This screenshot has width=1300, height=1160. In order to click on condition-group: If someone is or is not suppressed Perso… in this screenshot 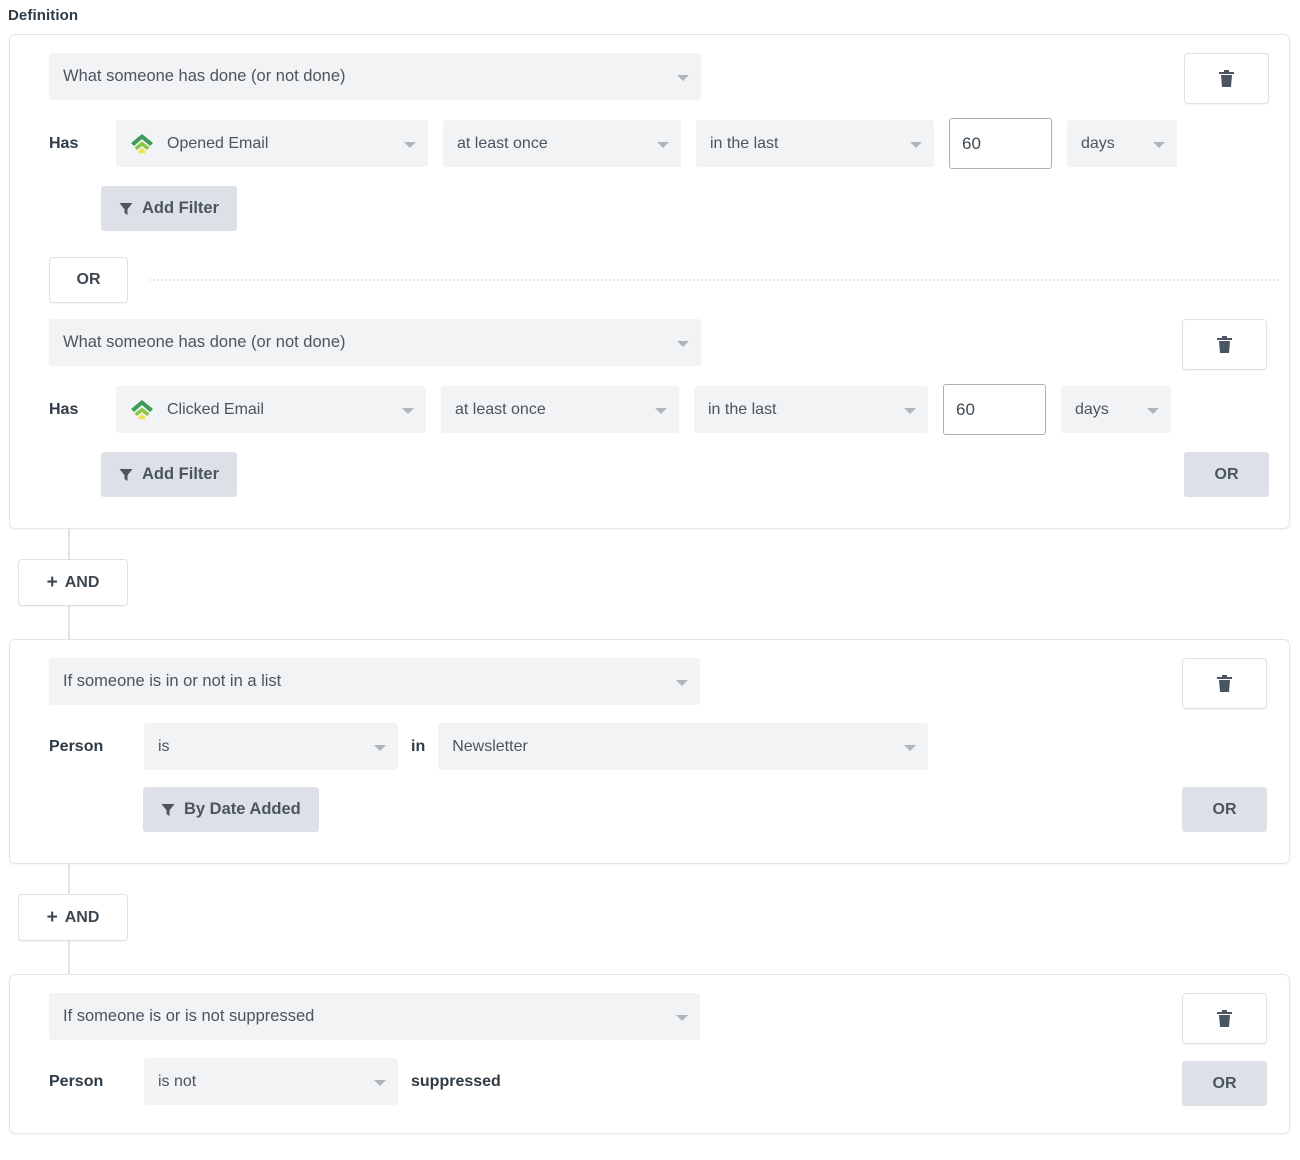, I will do `click(649, 1054)`.